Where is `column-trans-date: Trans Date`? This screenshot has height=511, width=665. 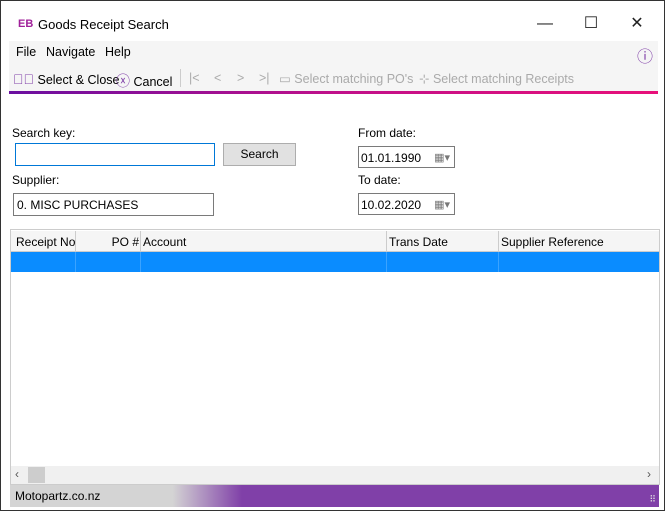
column-trans-date: Trans Date is located at coordinates (443, 241).